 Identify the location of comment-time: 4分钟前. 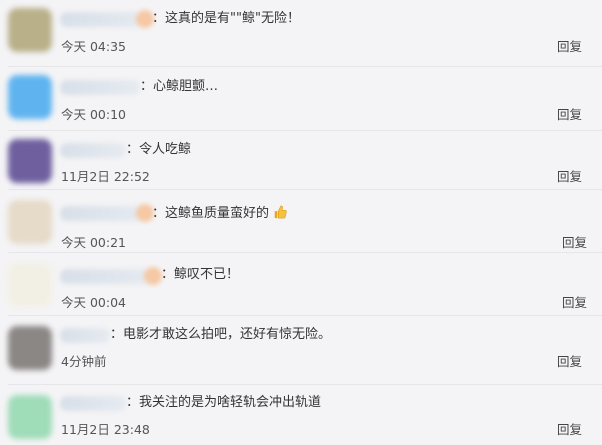
(84, 361).